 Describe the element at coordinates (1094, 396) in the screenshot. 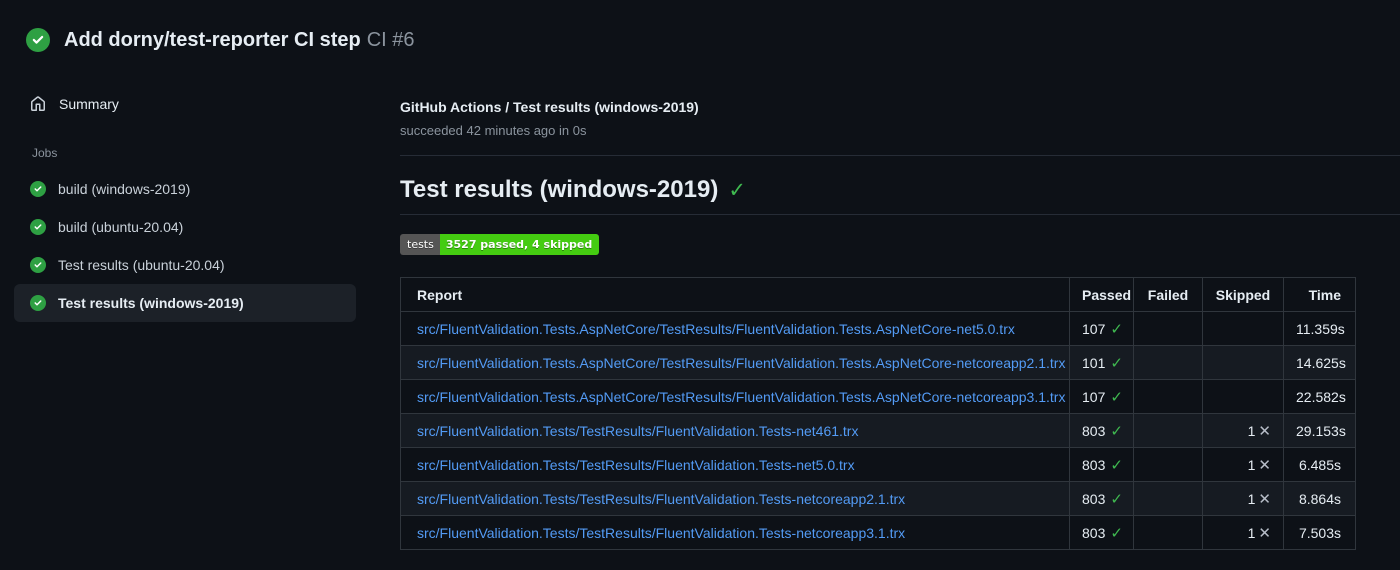

I see `passed-count: 107` at that location.